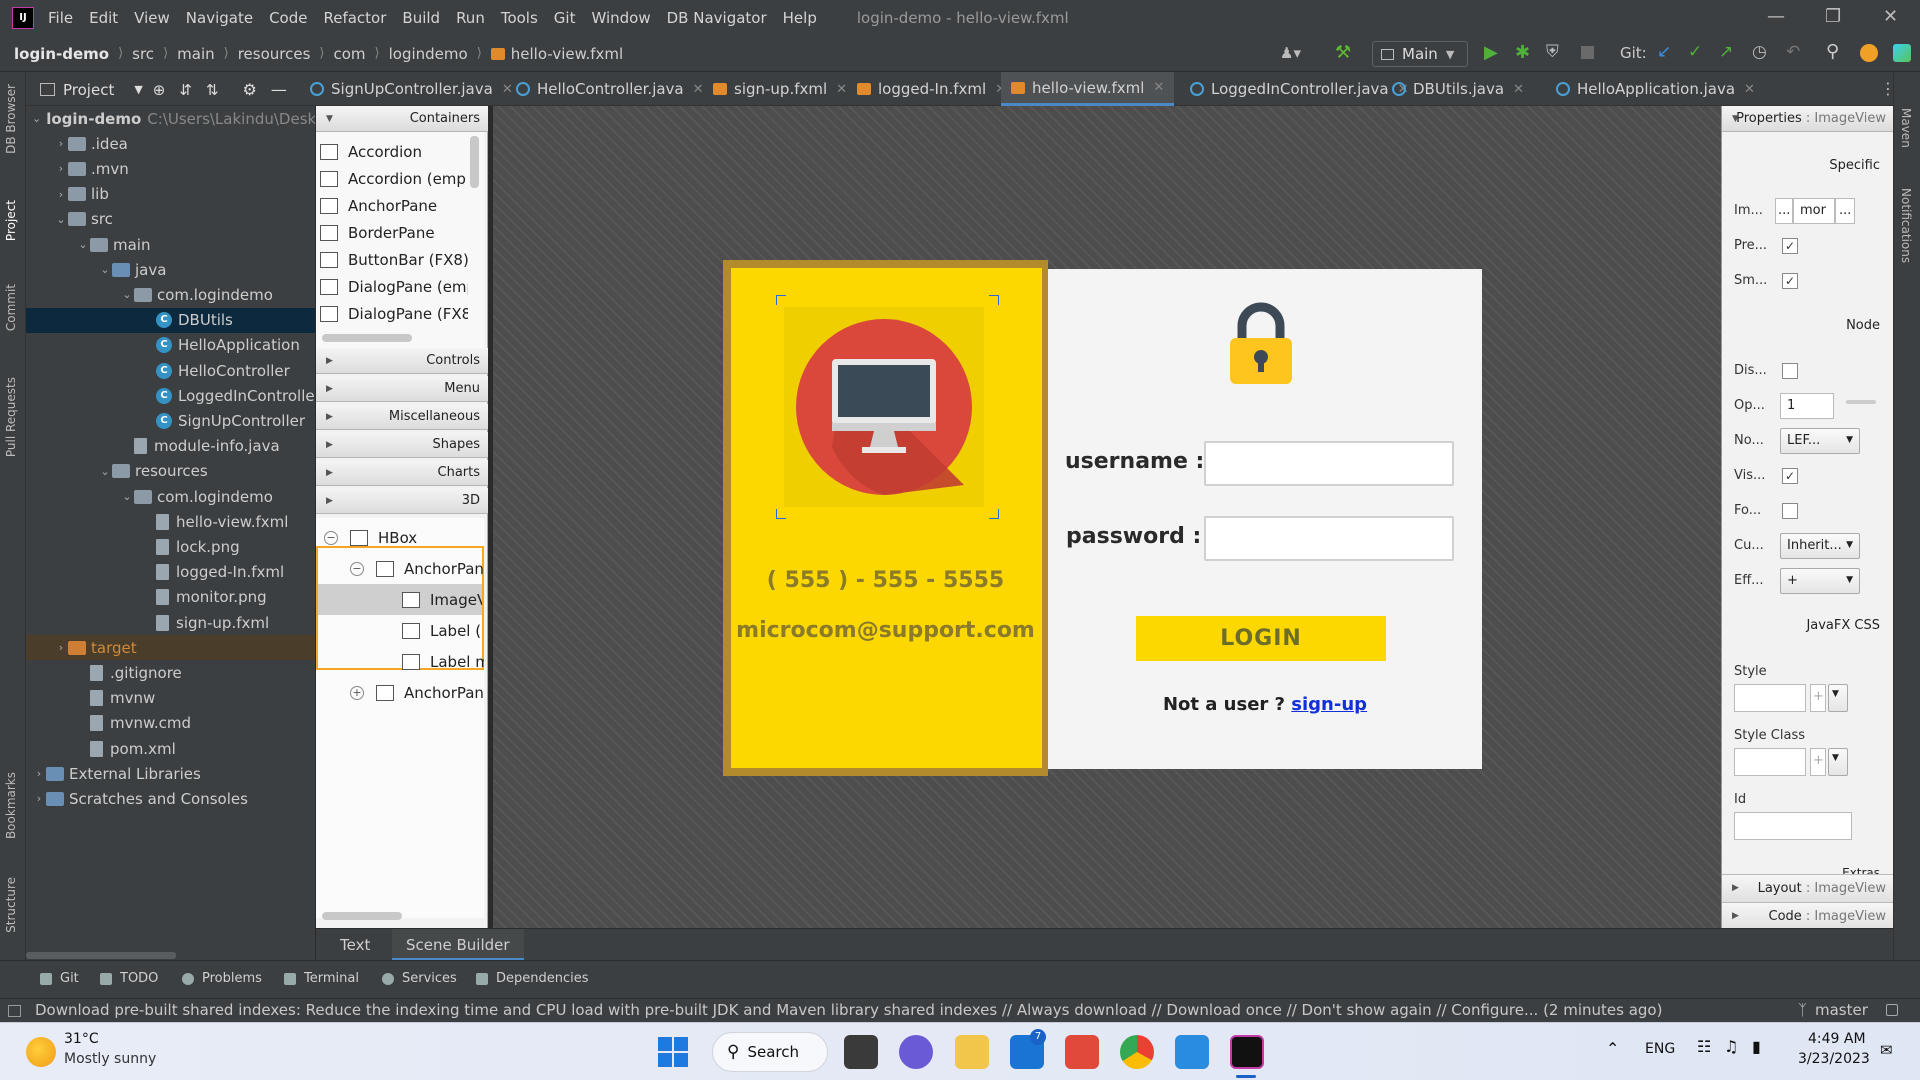  Describe the element at coordinates (1756, 1046) in the screenshot. I see `battery-icon: ▮` at that location.